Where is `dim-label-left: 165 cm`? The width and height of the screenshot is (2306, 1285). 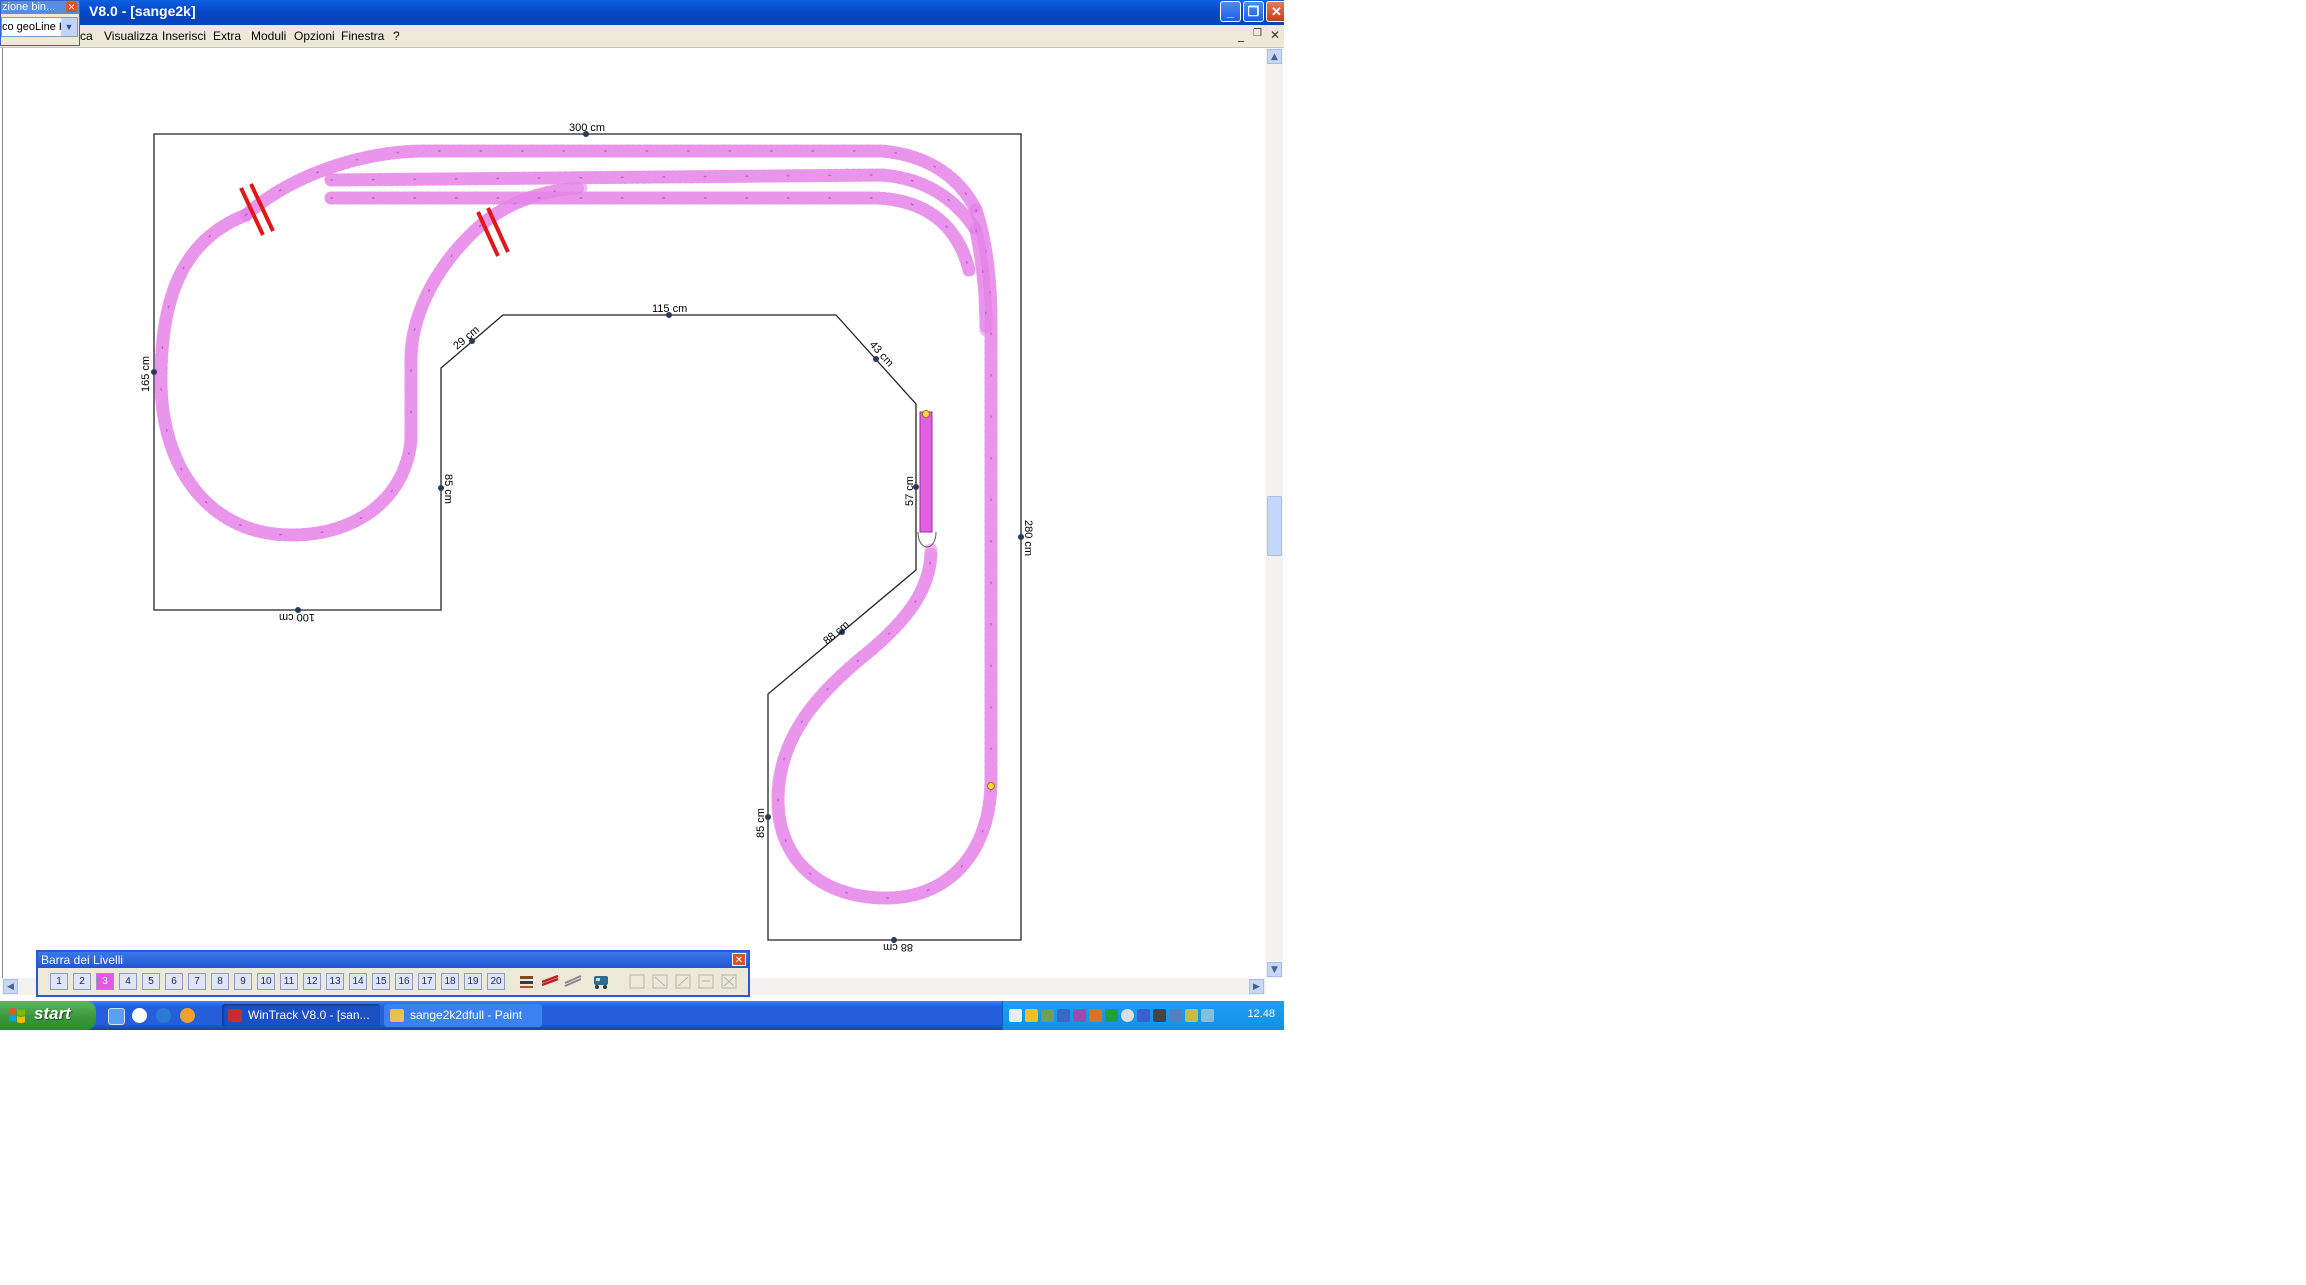
dim-label-left: 165 cm is located at coordinates (146, 374).